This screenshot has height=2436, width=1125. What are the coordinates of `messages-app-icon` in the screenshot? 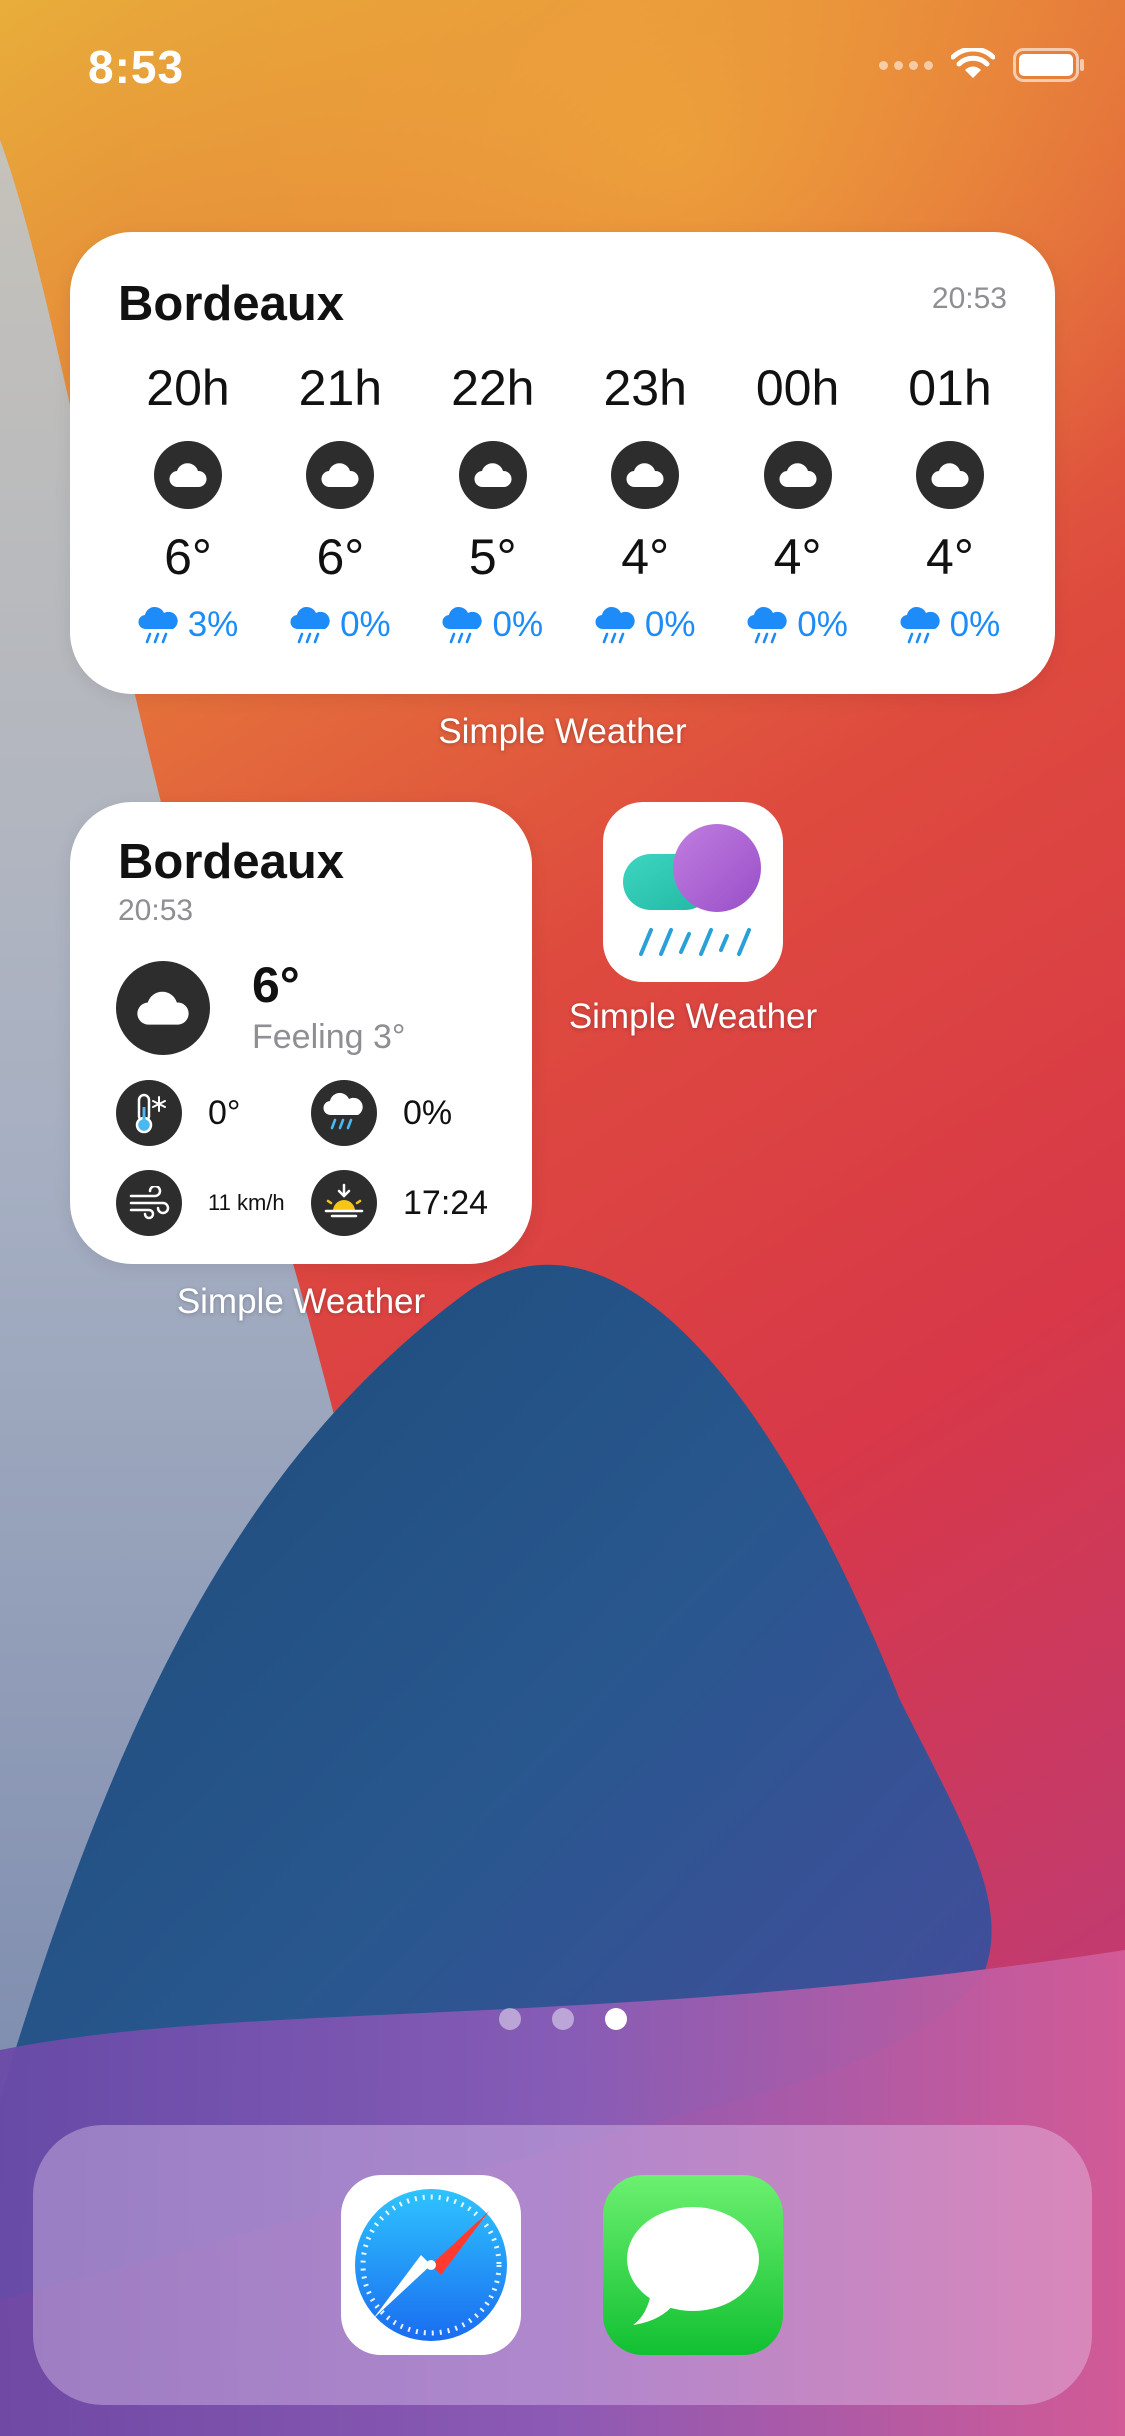 It's located at (693, 2265).